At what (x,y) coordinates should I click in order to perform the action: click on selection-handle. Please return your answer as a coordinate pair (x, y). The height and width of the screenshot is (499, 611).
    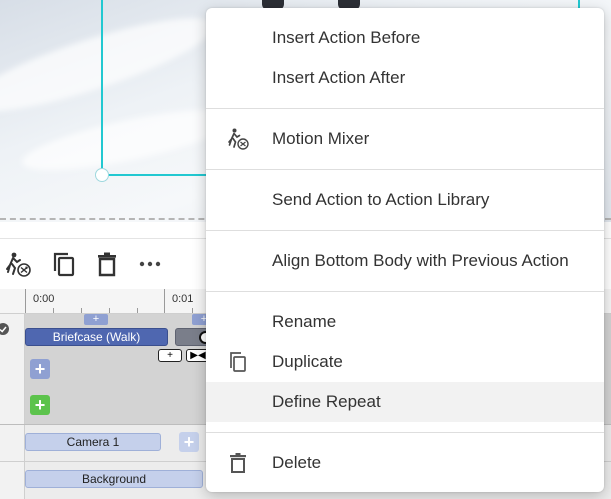
    Looking at the image, I should click on (102, 175).